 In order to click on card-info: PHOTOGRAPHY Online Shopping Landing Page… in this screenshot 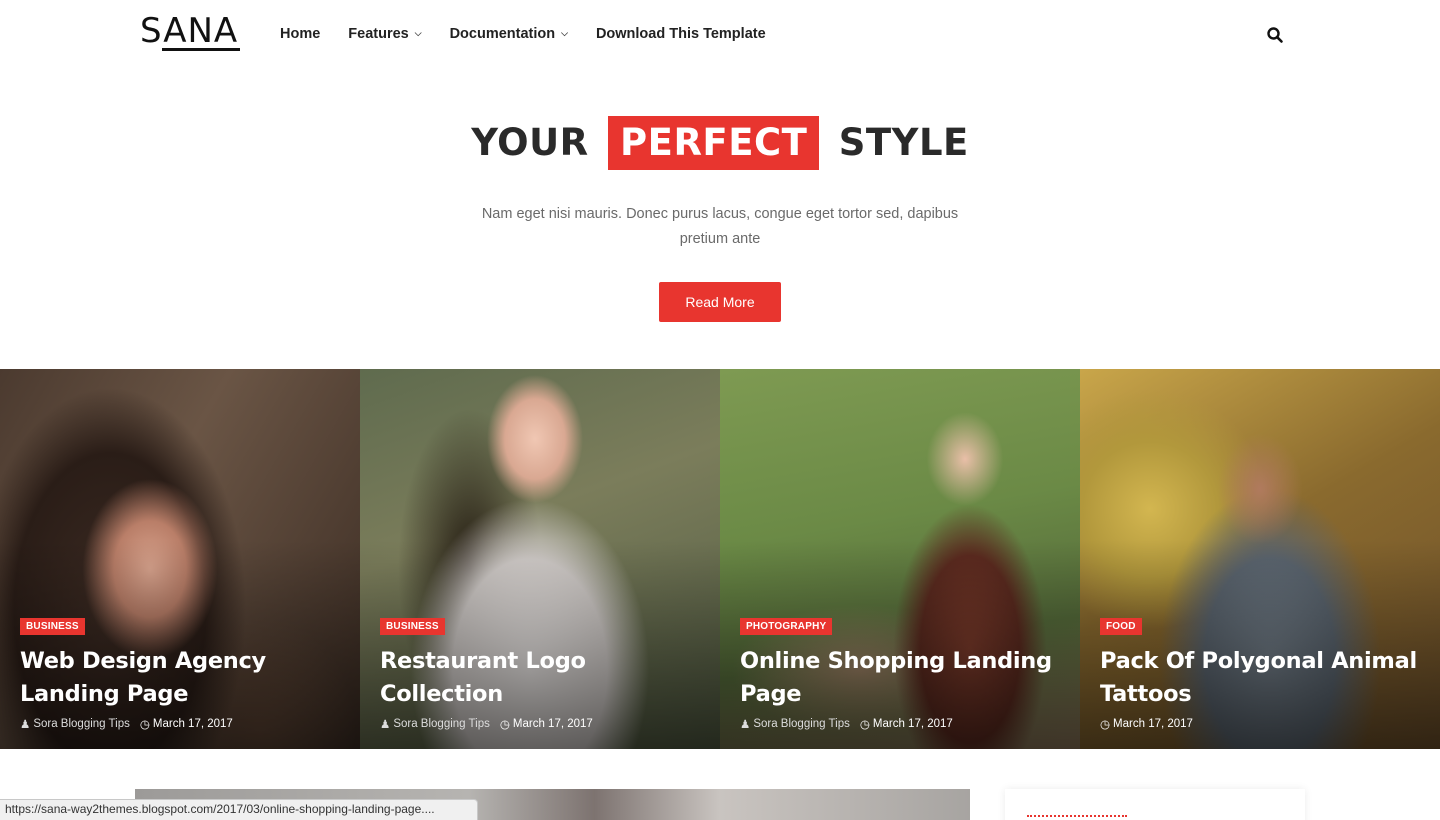, I will do `click(900, 673)`.